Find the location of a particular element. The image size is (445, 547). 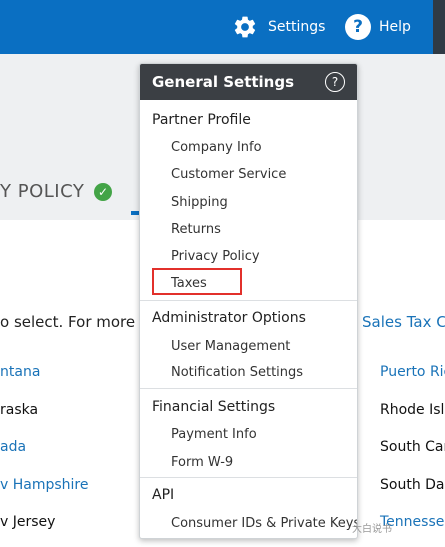

state-link: ada is located at coordinates (13, 447).